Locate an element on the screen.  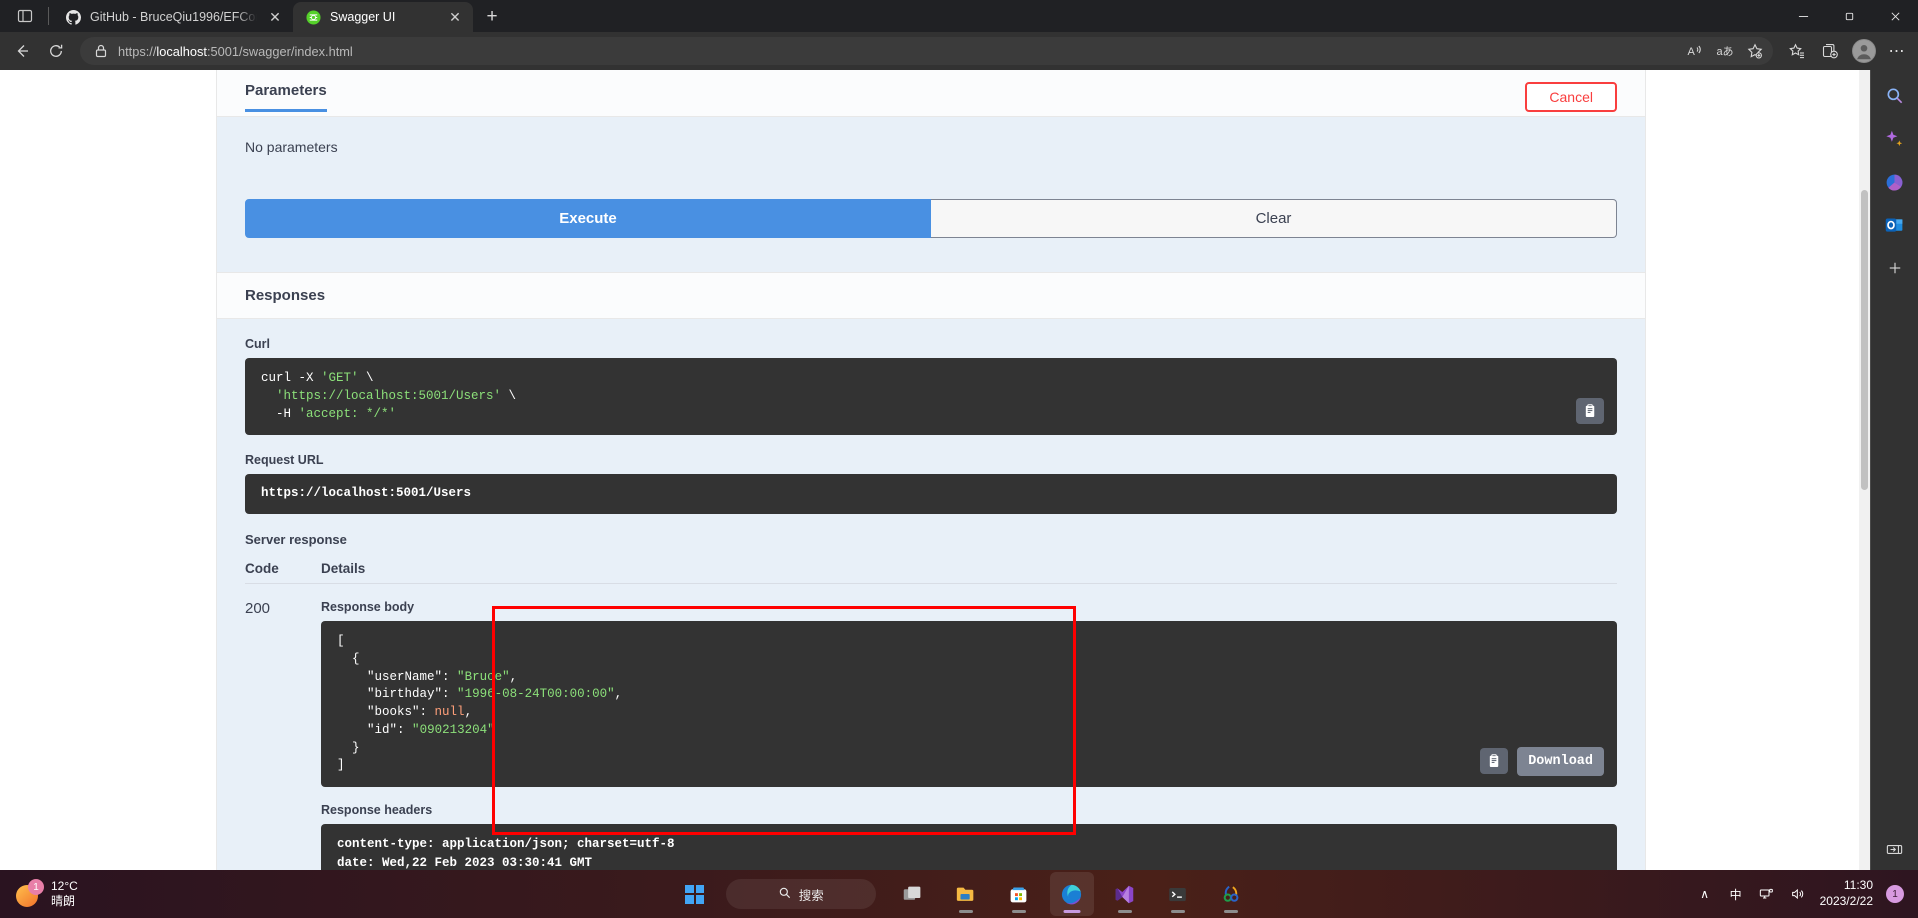
folder-icon is located at coordinates (965, 894).